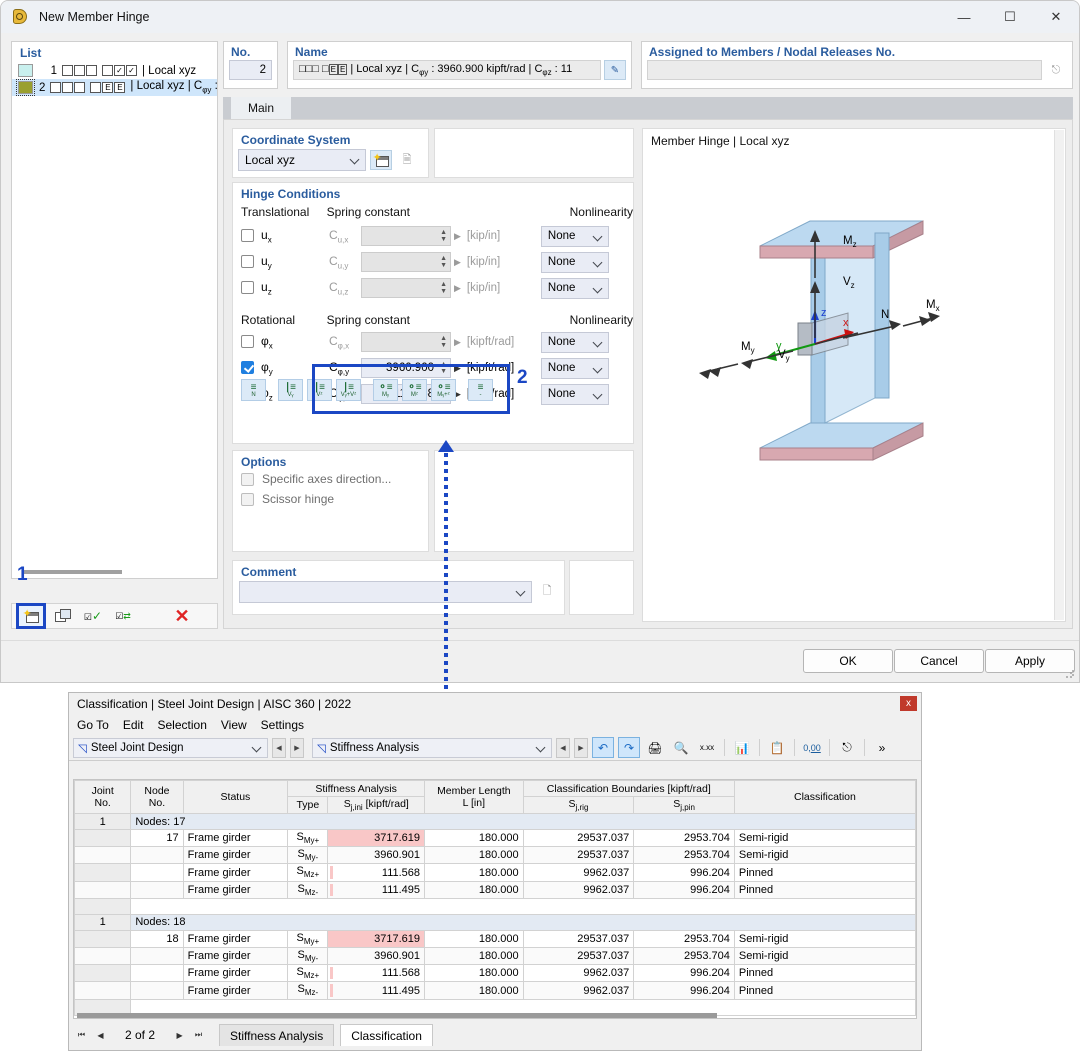 The height and width of the screenshot is (1051, 1080). I want to click on preset-button-mz: ⚬≡ Mᶻ, so click(414, 390).